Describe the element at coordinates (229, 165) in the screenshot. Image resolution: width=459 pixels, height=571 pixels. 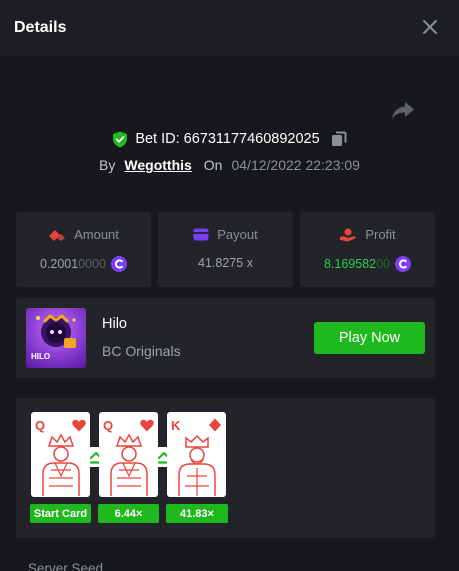
I see `bet-meta-row: By Wegotthis On 04/12/2022 22:23:09` at that location.